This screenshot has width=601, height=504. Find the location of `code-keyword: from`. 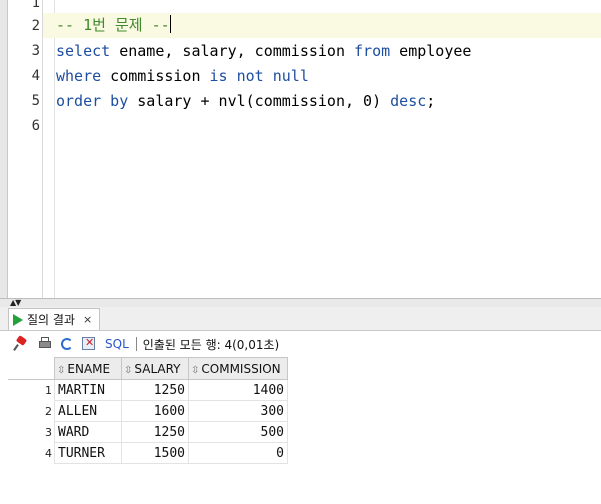

code-keyword: from is located at coordinates (372, 51).